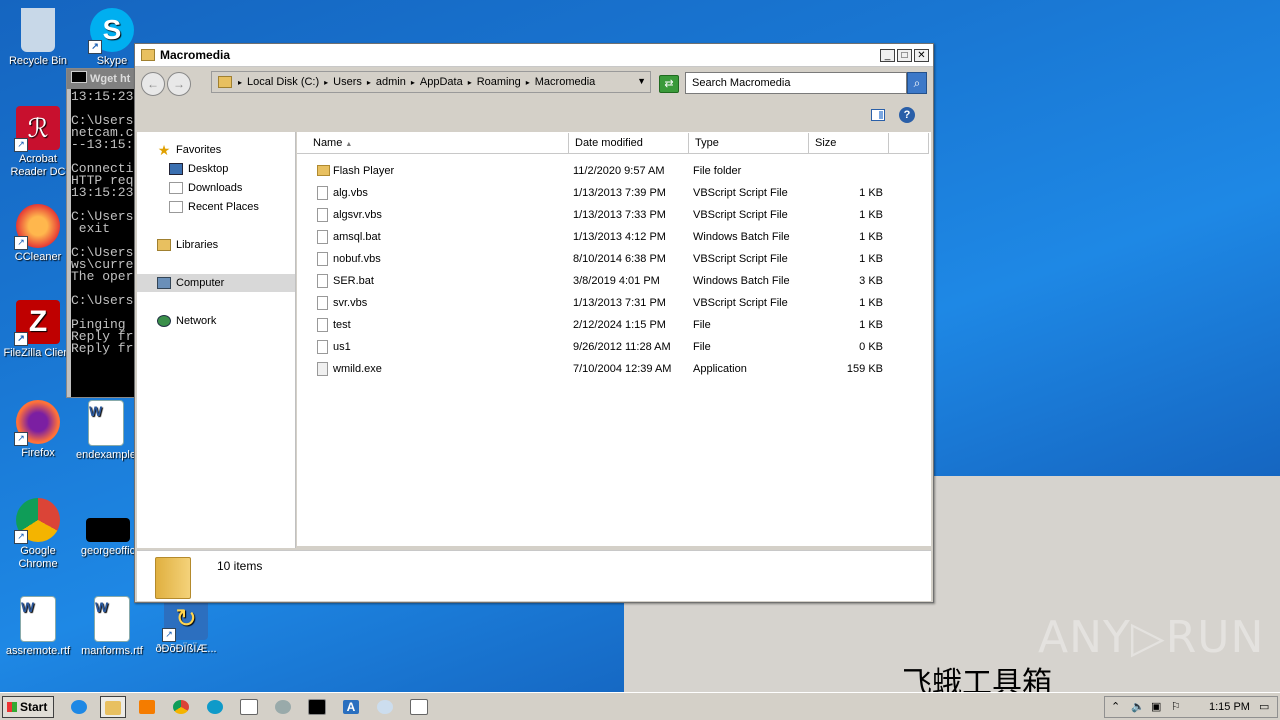 This screenshot has height=720, width=1280. What do you see at coordinates (28, 707) in the screenshot?
I see `start-button: Start` at bounding box center [28, 707].